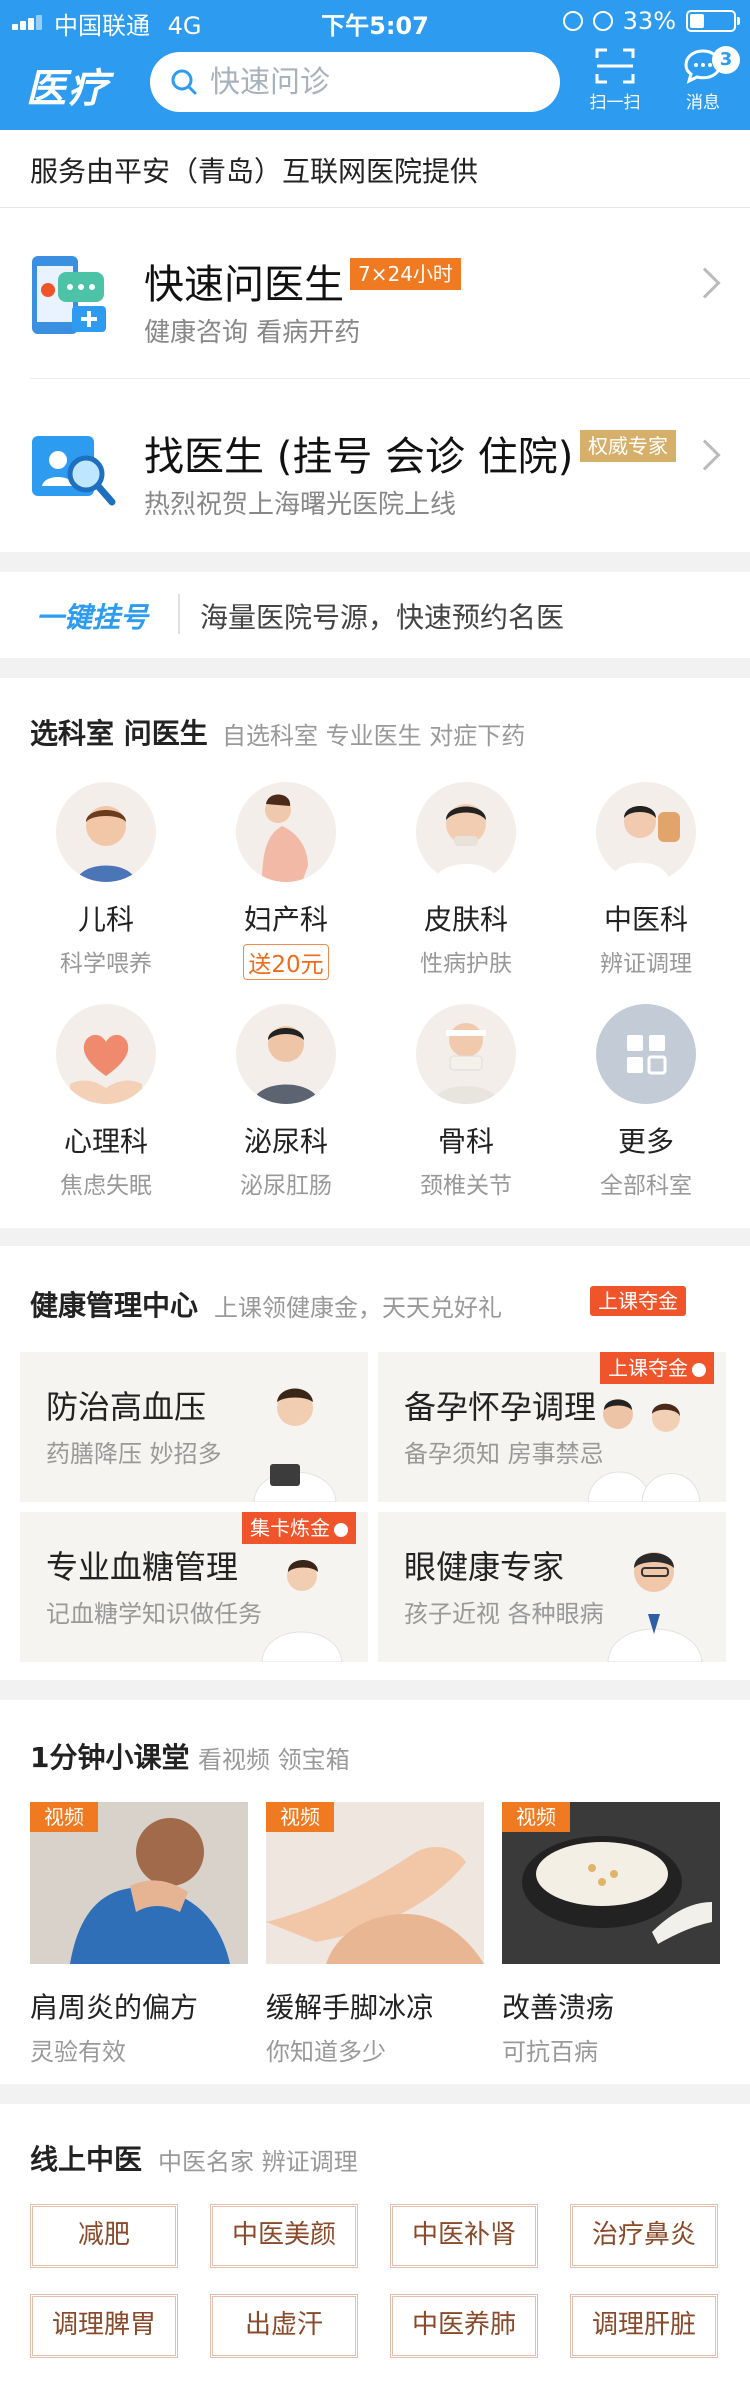 This screenshot has width=750, height=2382. Describe the element at coordinates (142, 1567) in the screenshot. I see `tile-title: 专业血糖管理` at that location.